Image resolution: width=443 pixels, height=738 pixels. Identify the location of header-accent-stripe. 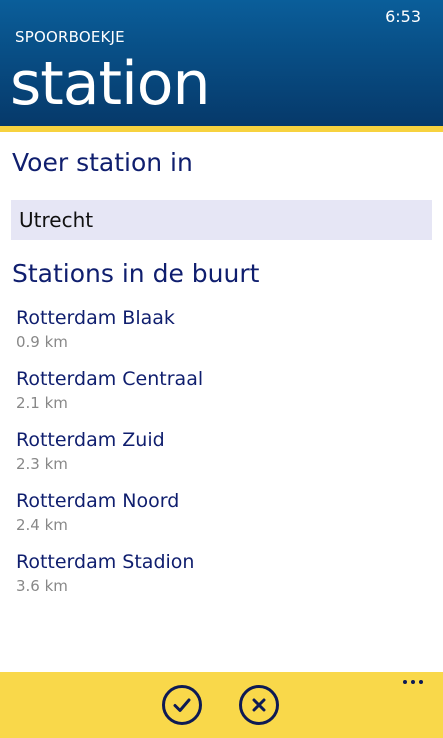
(221, 129).